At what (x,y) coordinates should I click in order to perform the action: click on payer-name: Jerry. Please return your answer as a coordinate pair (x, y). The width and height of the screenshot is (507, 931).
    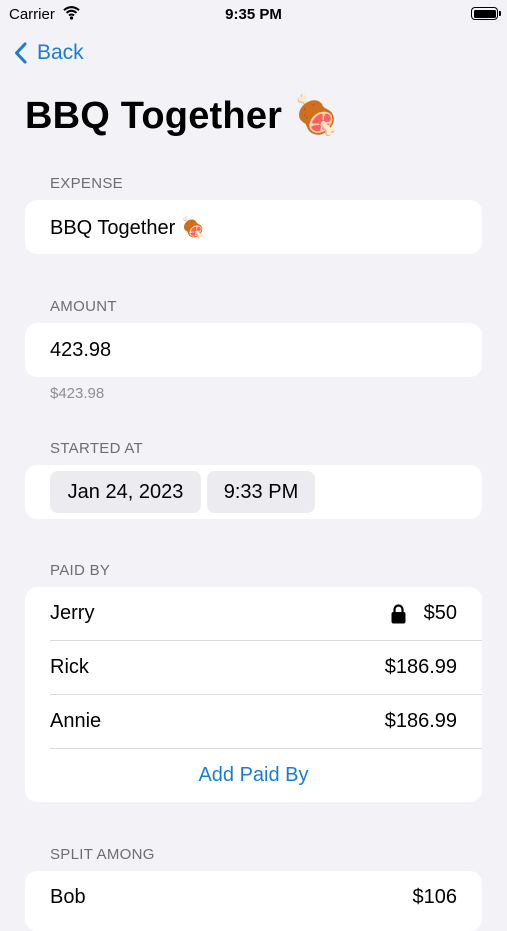
    Looking at the image, I should click on (72, 613).